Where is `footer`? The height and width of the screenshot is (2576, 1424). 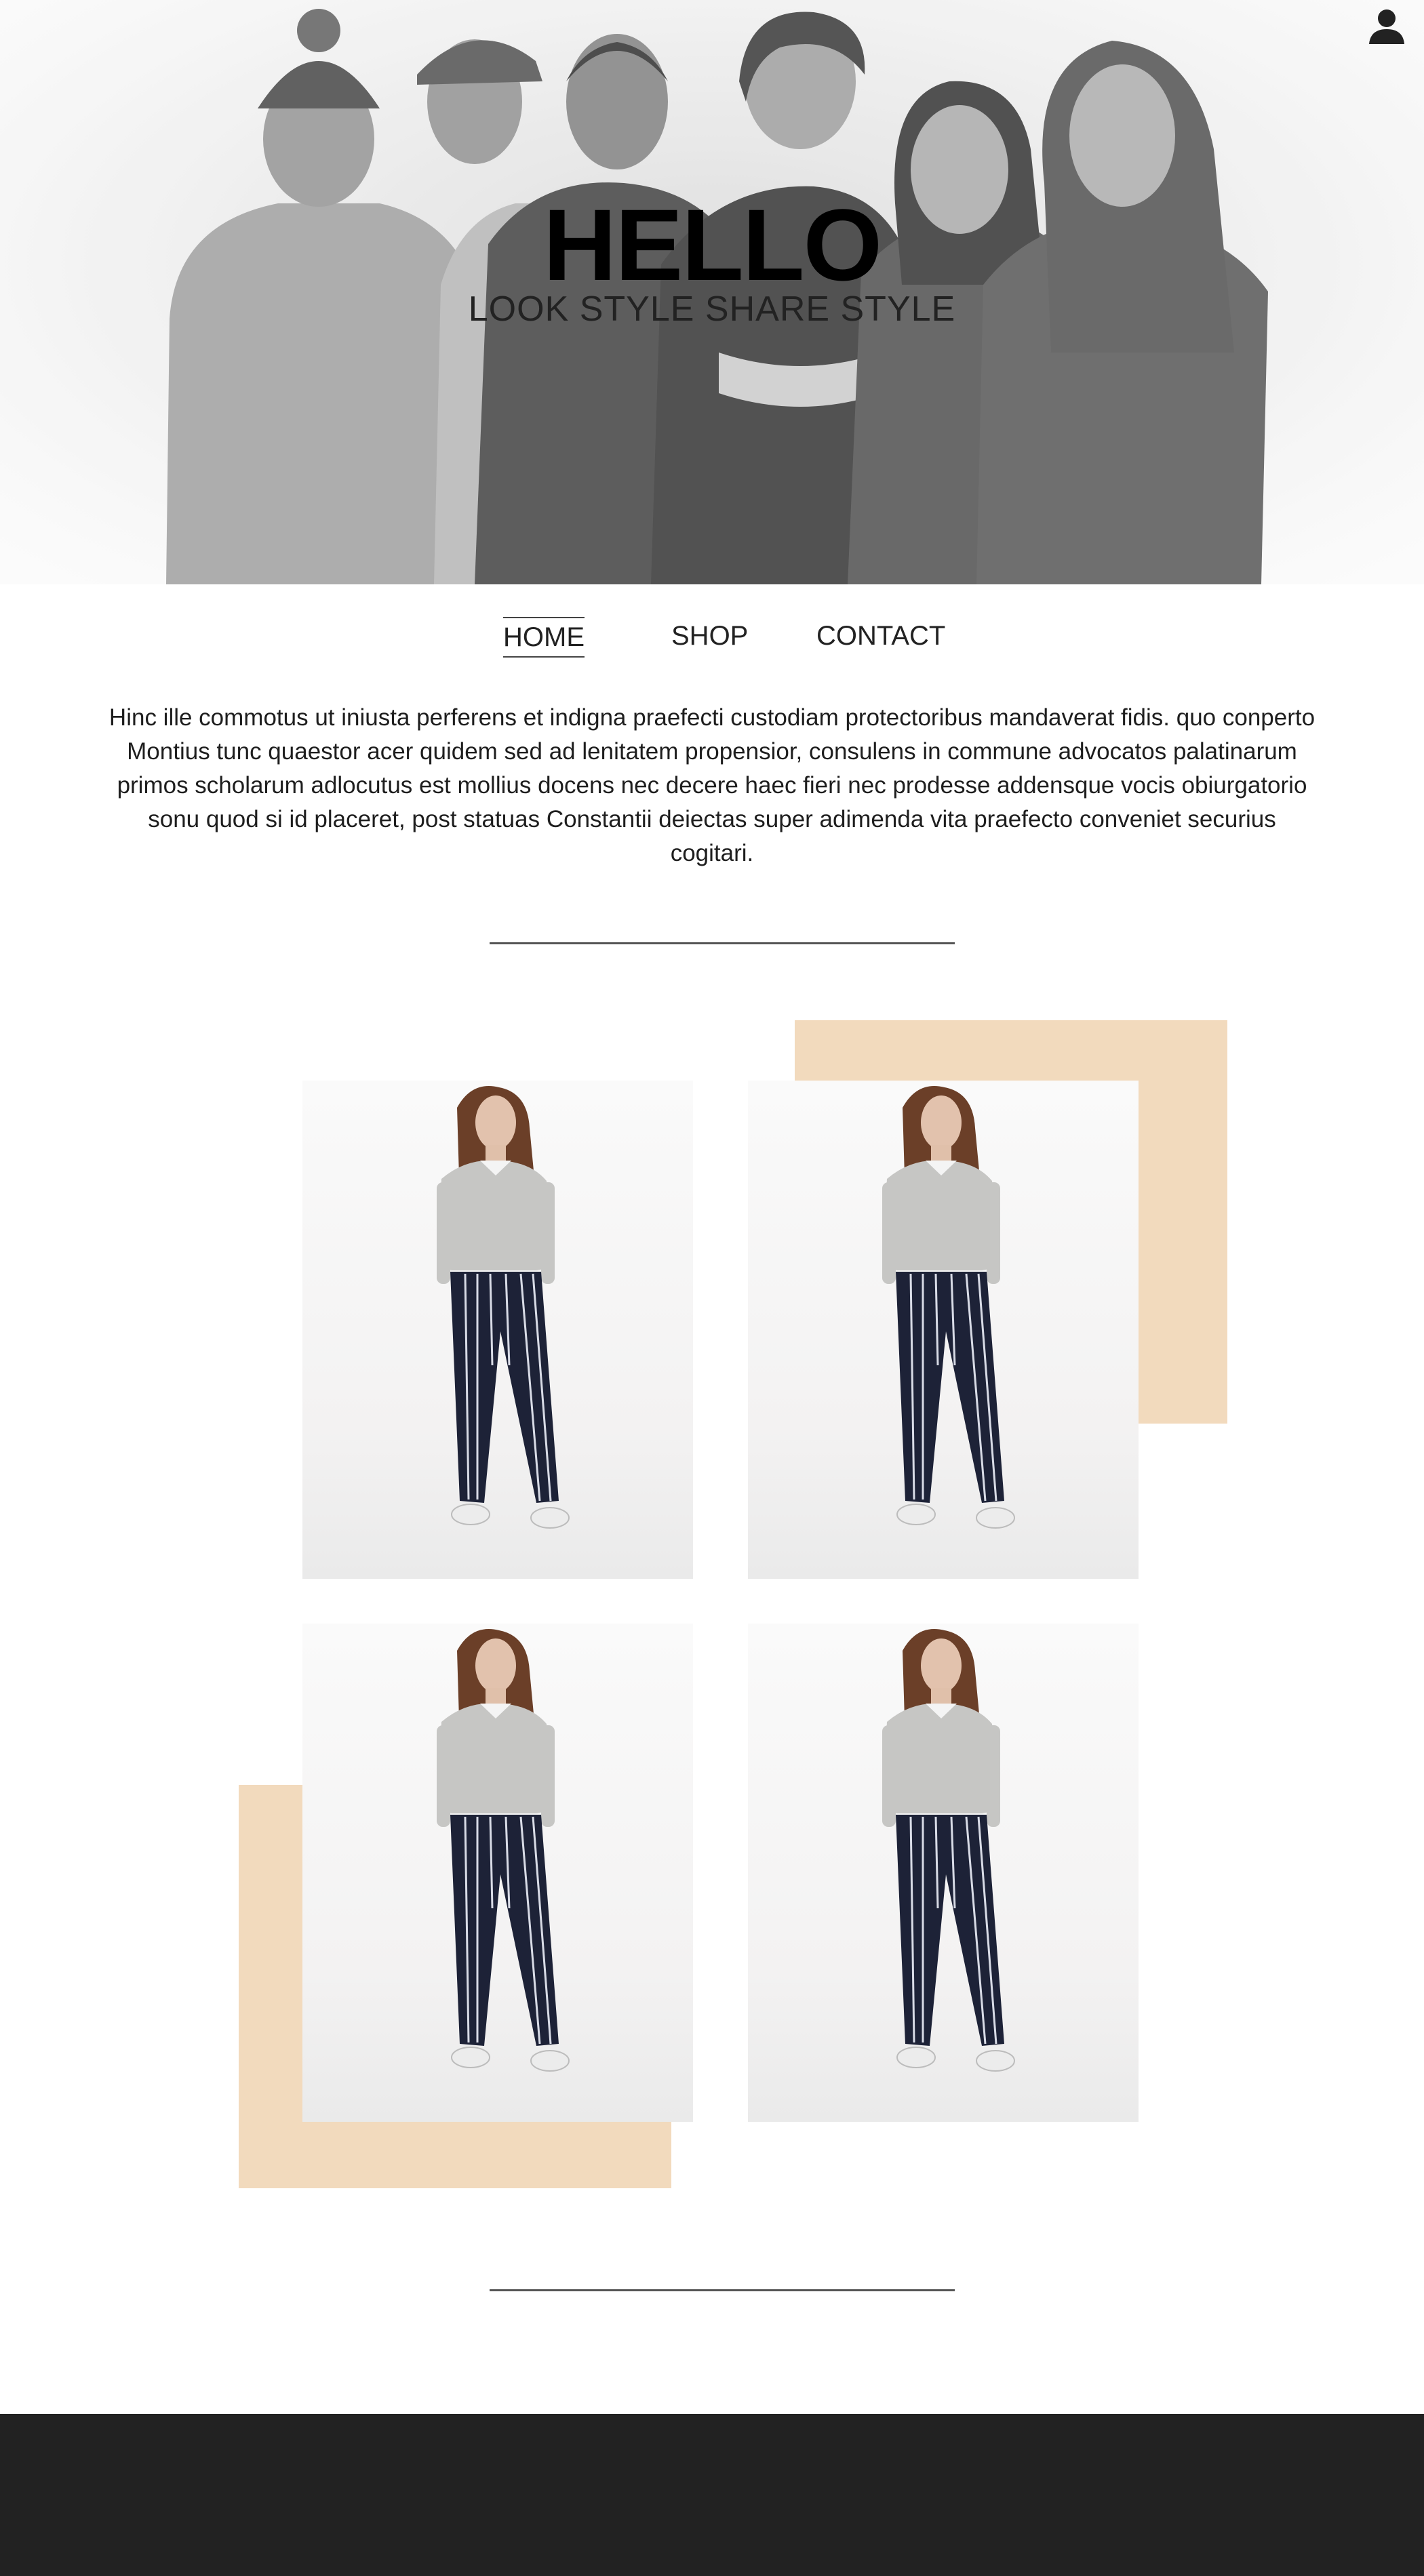
footer is located at coordinates (712, 2495).